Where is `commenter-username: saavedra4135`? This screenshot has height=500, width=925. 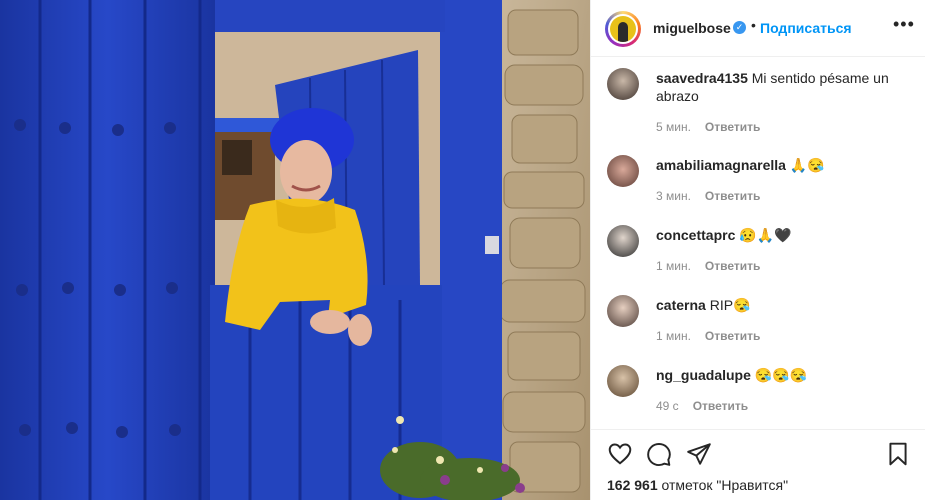
commenter-username: saavedra4135 is located at coordinates (702, 78).